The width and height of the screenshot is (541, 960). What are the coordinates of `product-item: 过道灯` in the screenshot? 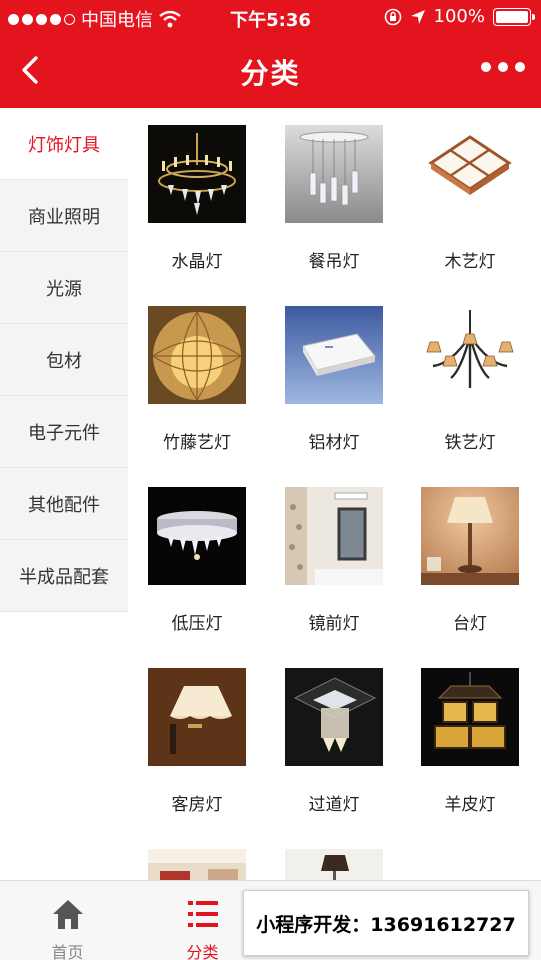 It's located at (334, 741).